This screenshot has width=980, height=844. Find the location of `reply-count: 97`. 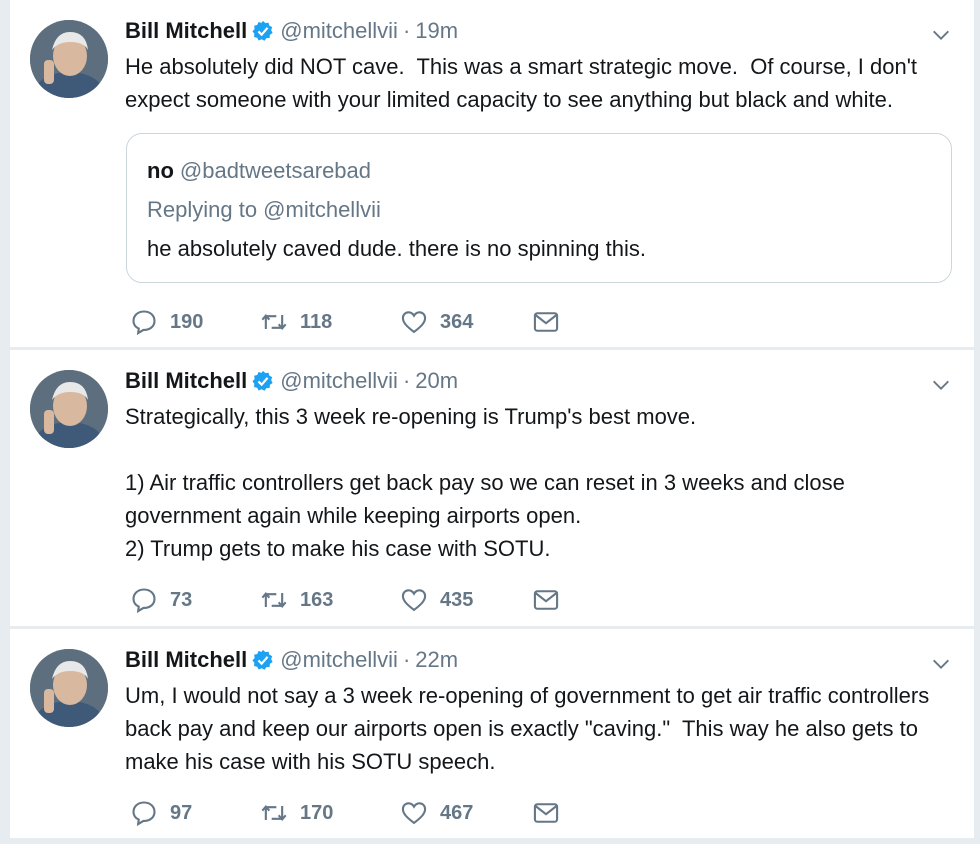

reply-count: 97 is located at coordinates (181, 812).